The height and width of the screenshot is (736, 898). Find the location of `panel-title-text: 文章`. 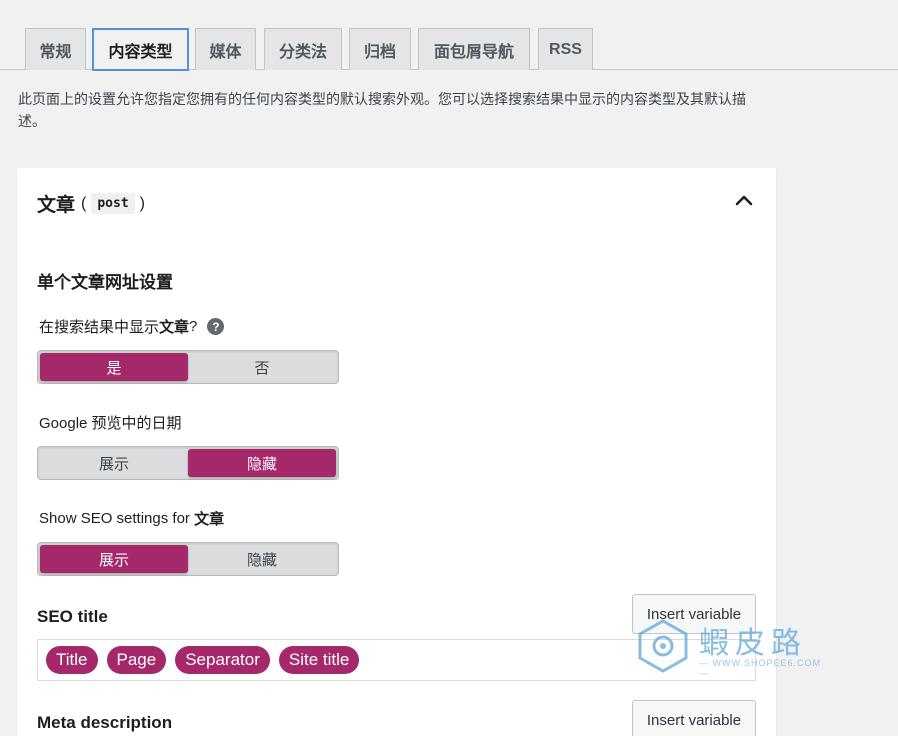

panel-title-text: 文章 is located at coordinates (56, 205).